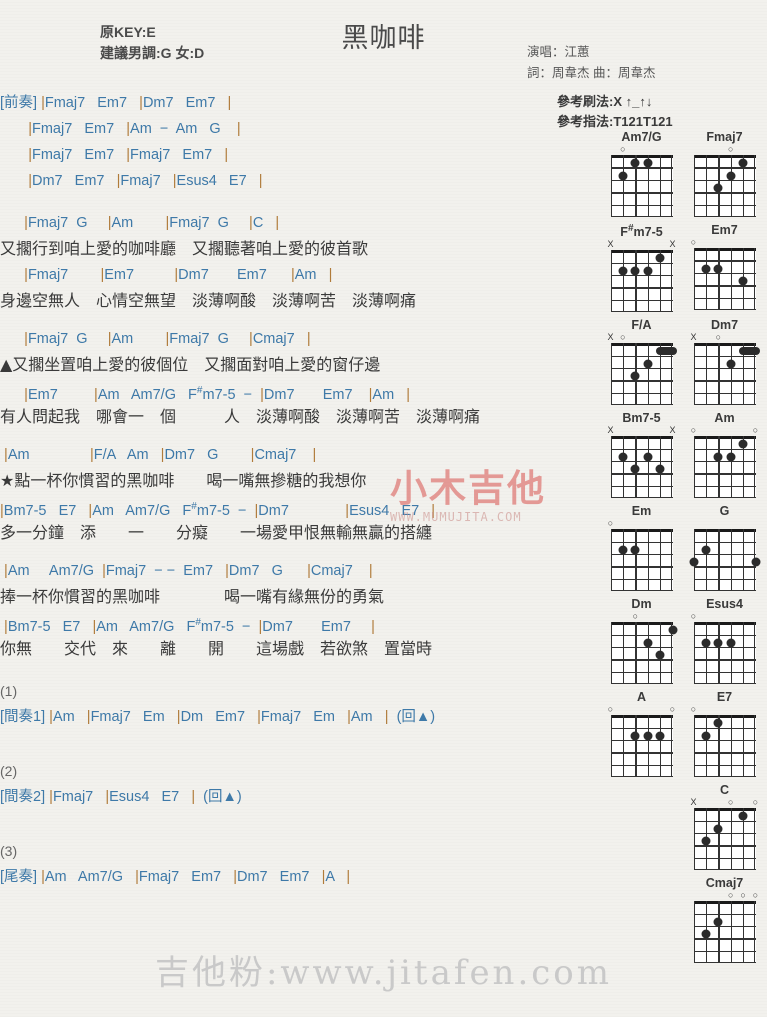  Describe the element at coordinates (683, 455) in the screenshot. I see `chord-diagram-row: Bm7-5 X X Am ○ ○` at that location.